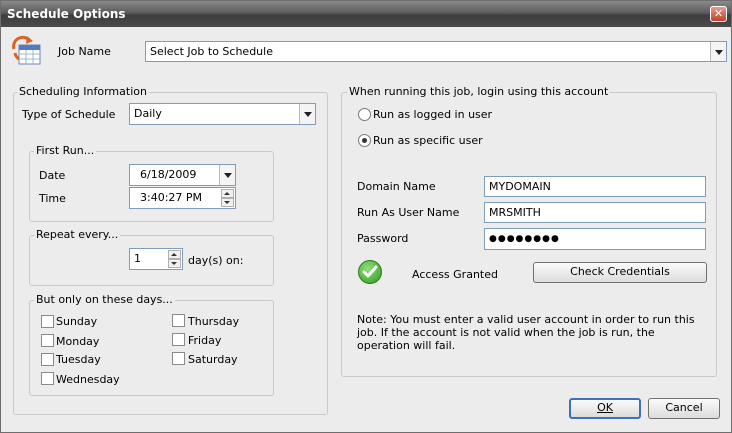  I want to click on type-of-schedule-value: Daily, so click(148, 113).